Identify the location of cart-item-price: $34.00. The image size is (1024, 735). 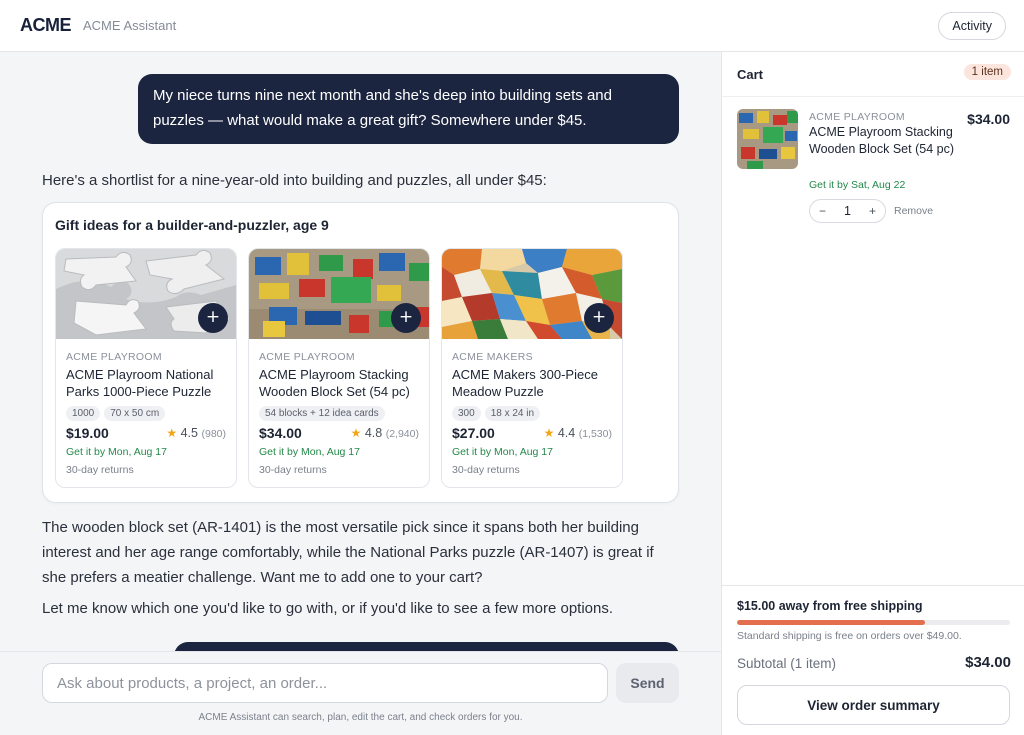
(988, 119).